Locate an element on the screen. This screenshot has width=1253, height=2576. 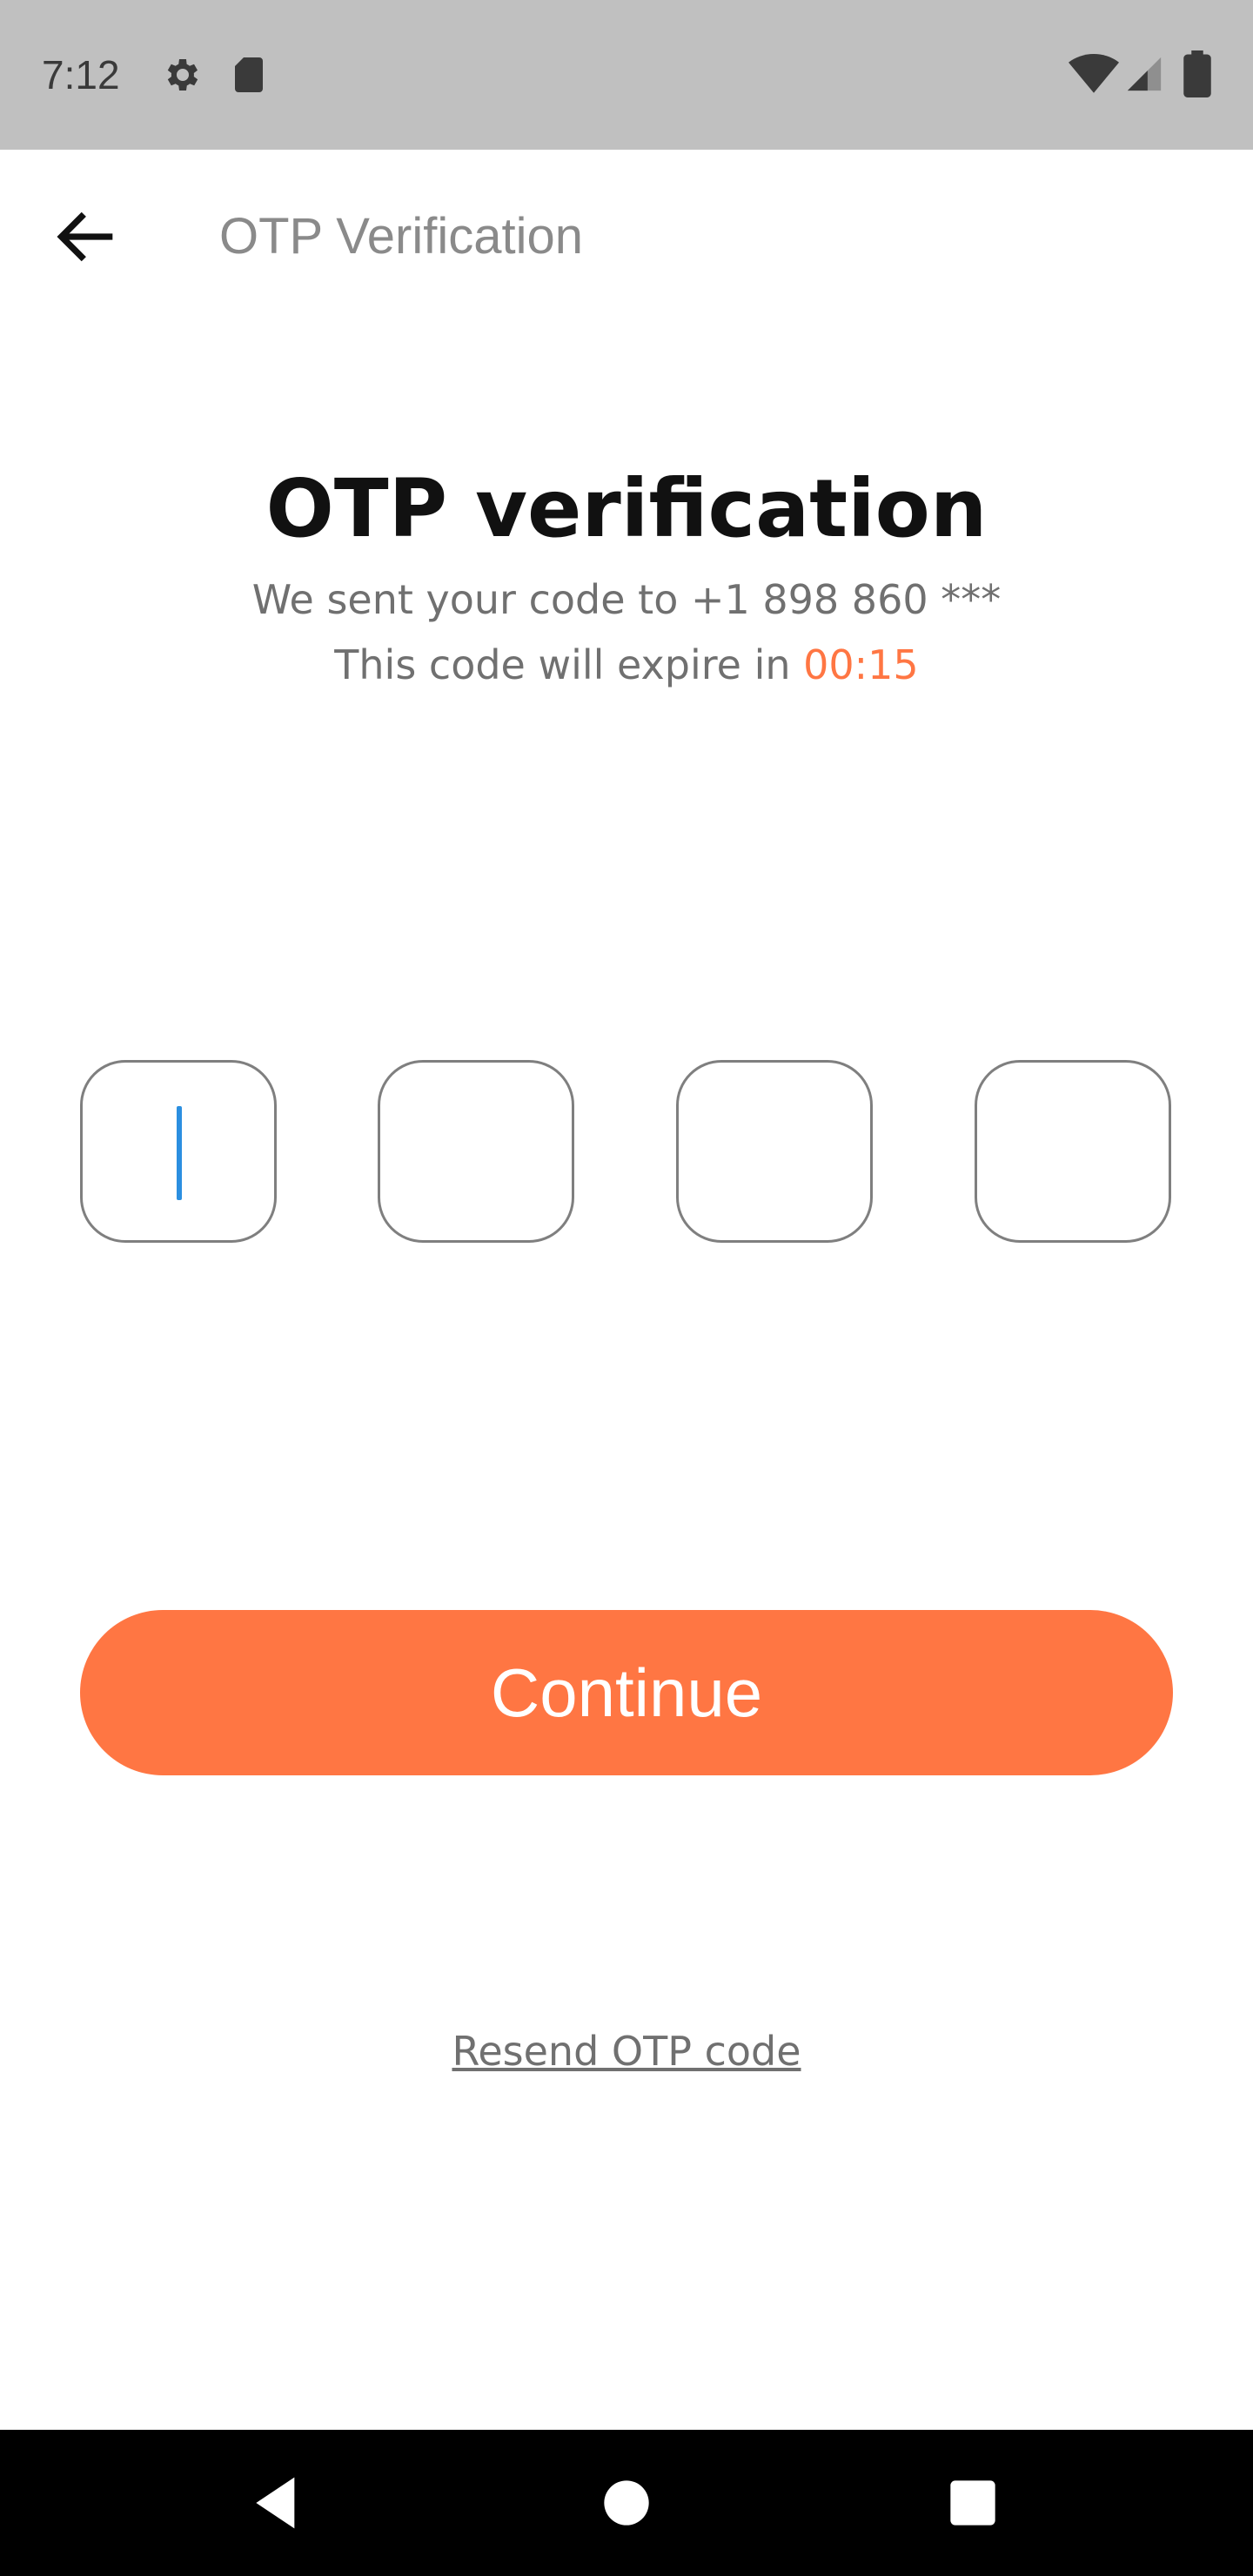
sent-code-text: We sent your code to +1 898 860 *** is located at coordinates (626, 600).